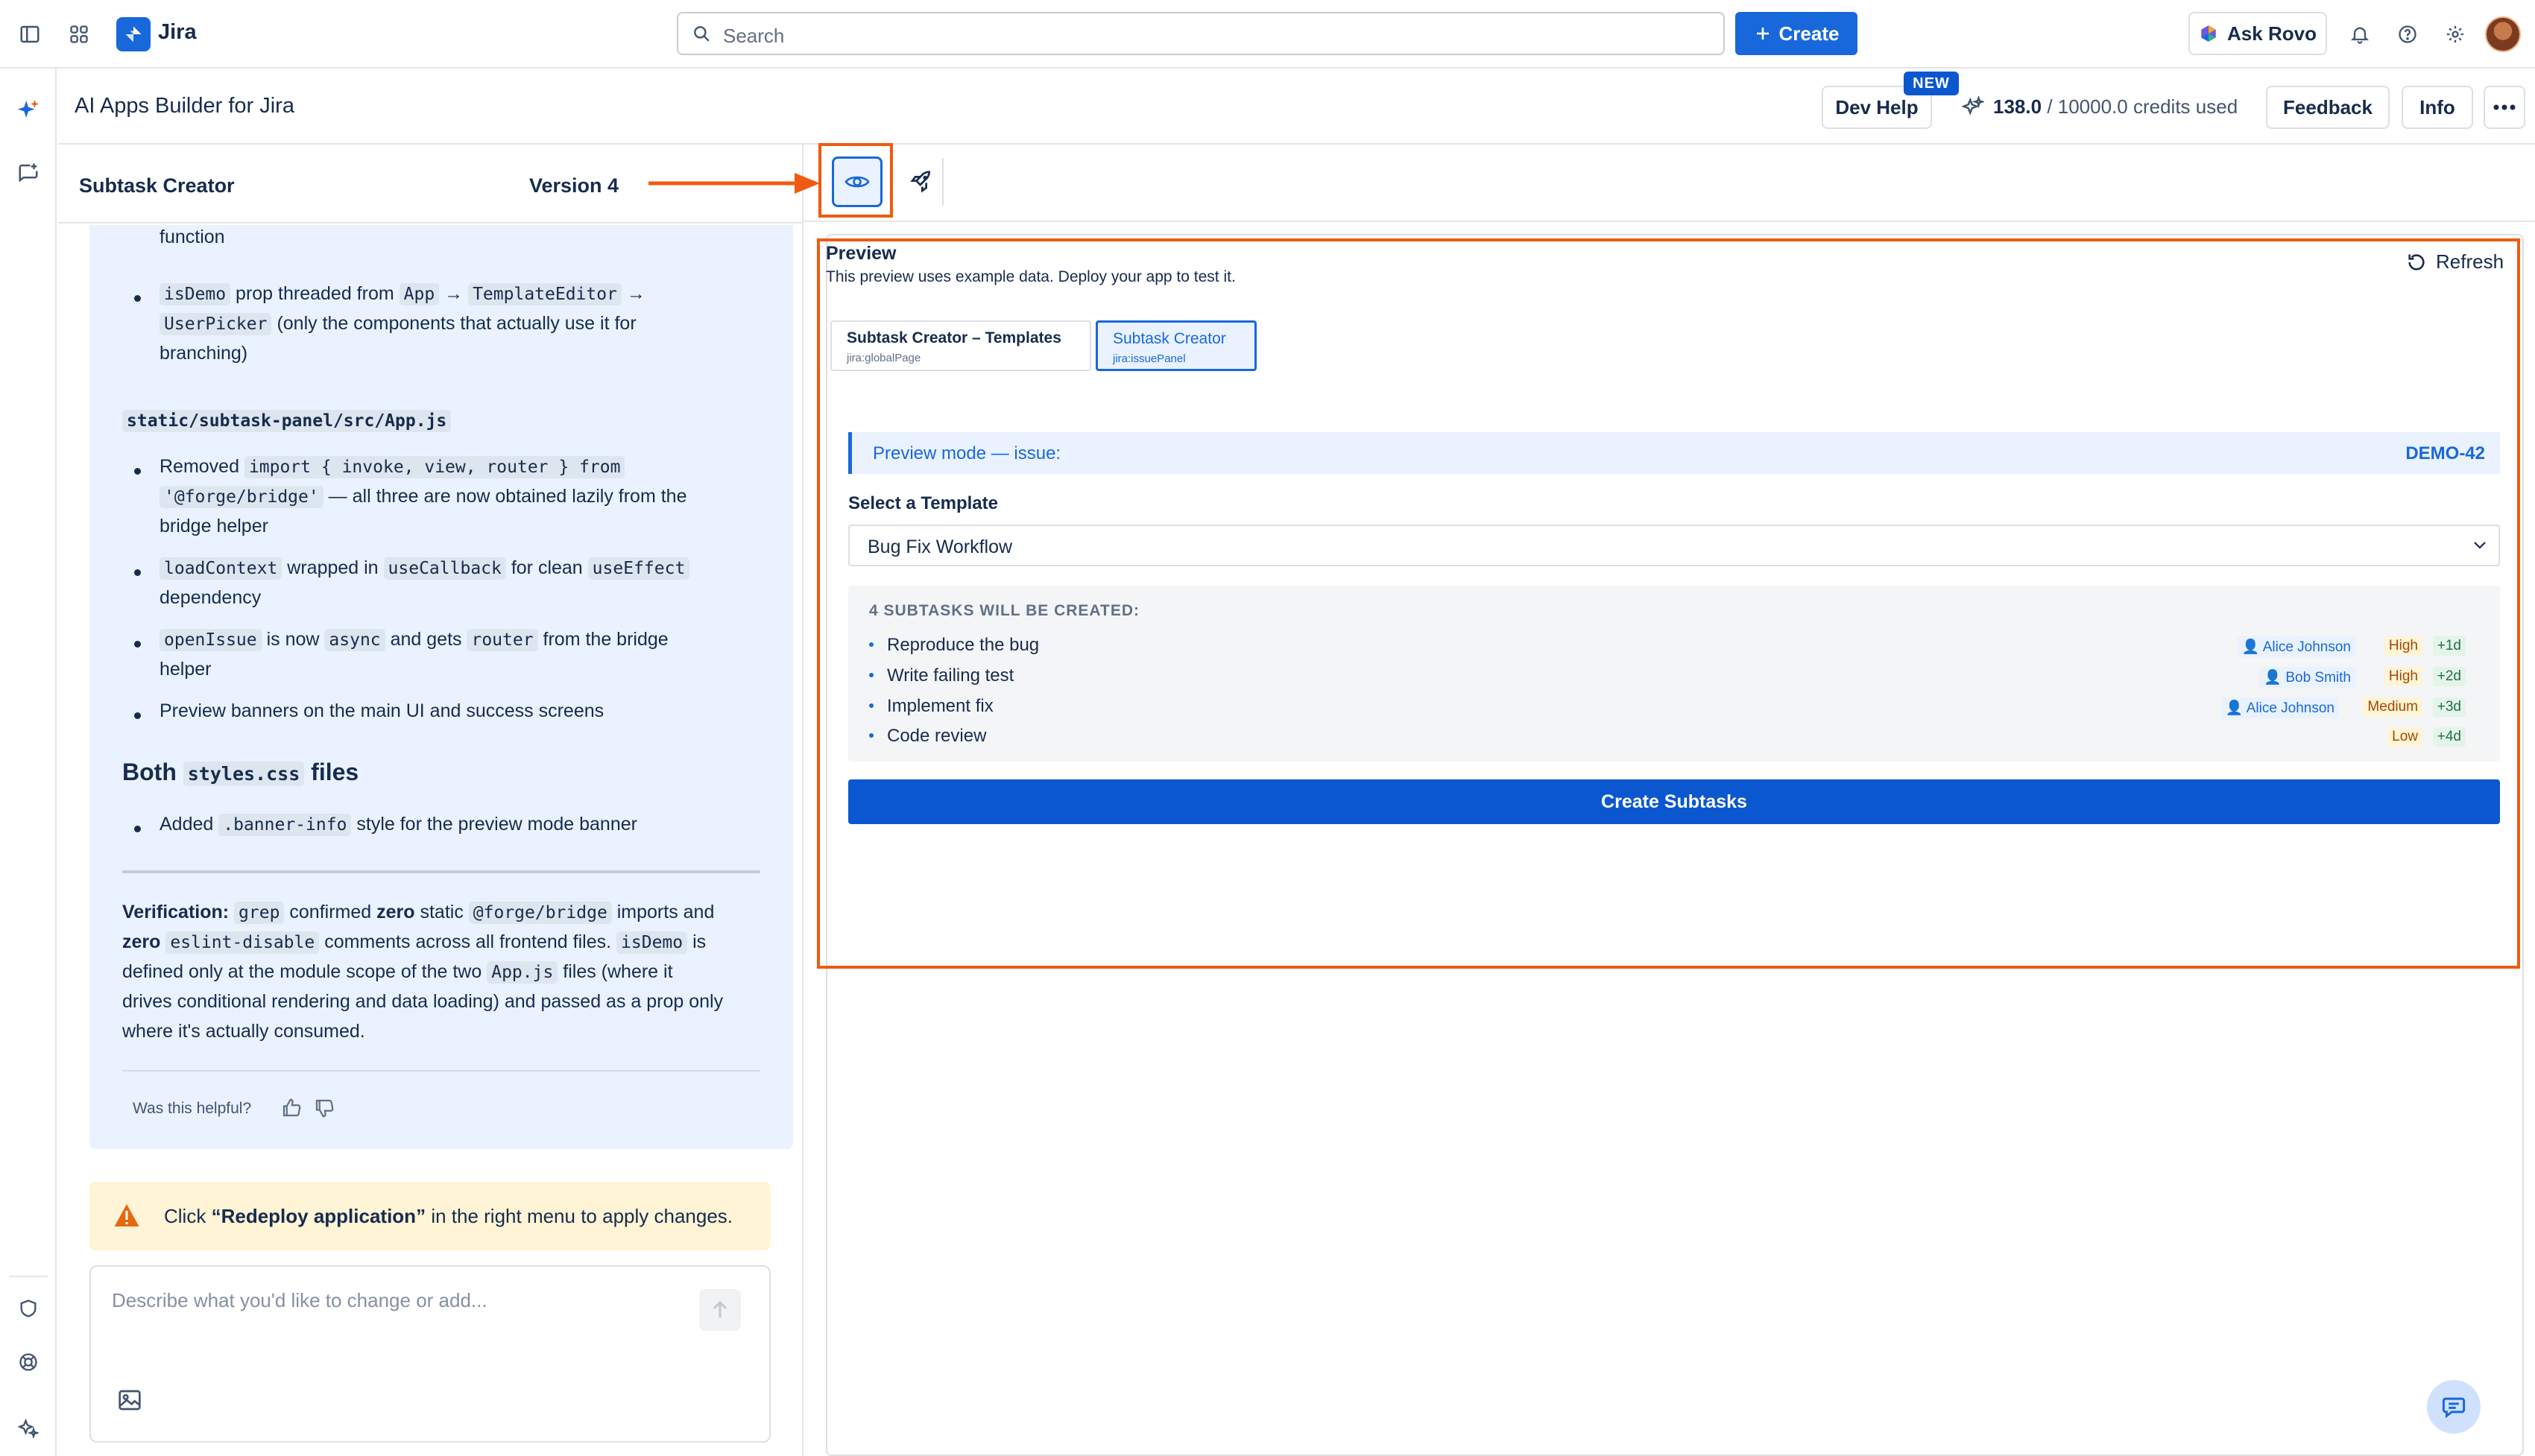 The height and width of the screenshot is (1456, 2535). I want to click on refresh-icon, so click(2416, 261).